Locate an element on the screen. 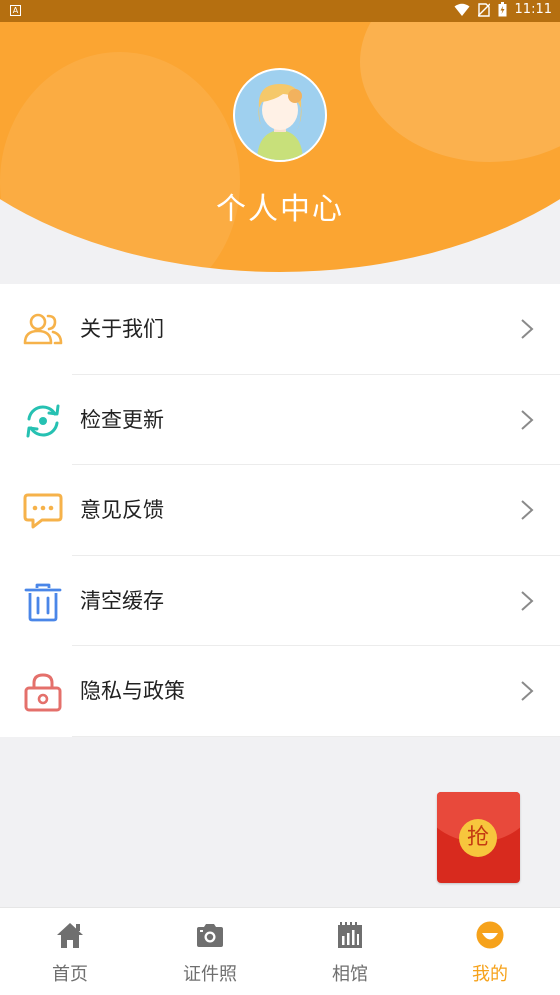 Image resolution: width=560 pixels, height=995 pixels. menu-item-about: 关于我们 is located at coordinates (280, 329).